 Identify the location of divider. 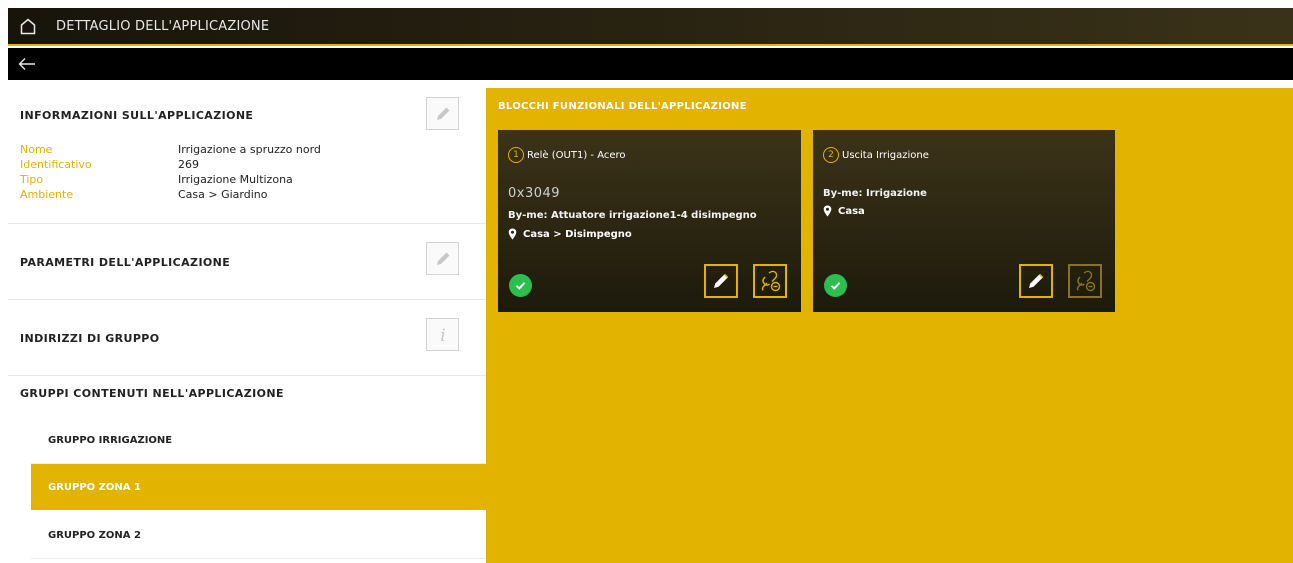
(259, 558).